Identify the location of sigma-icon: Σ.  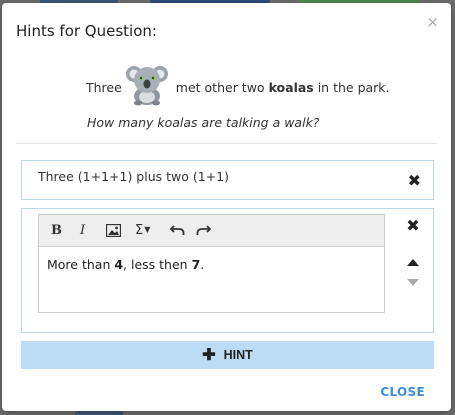
(139, 230).